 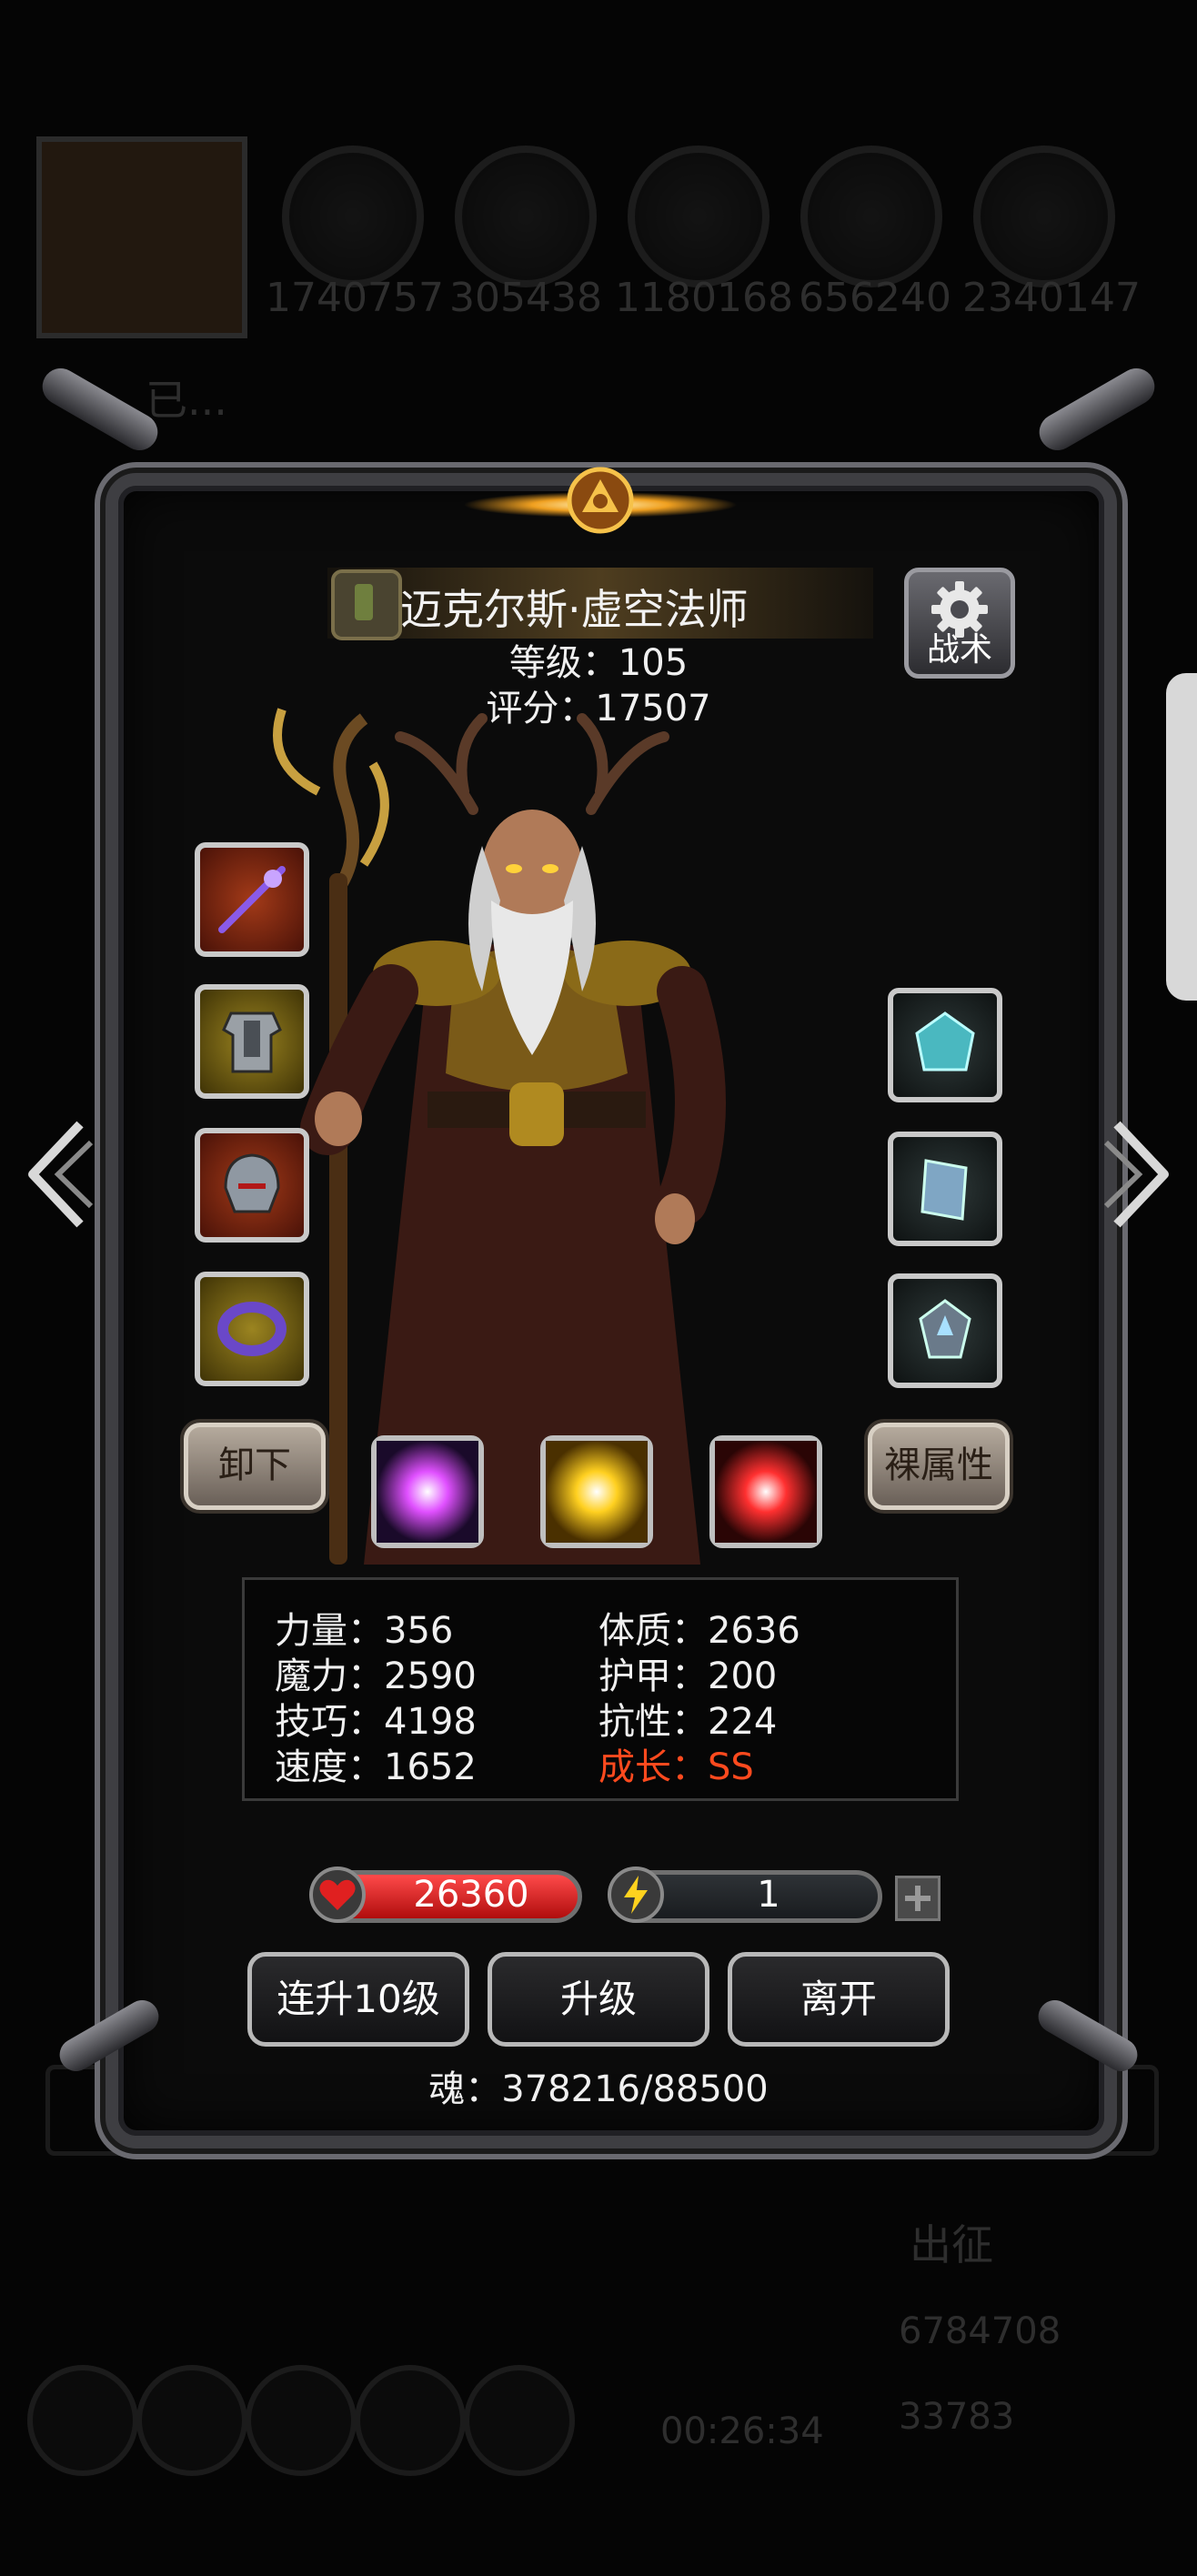 I want to click on emblem-icon, so click(x=945, y=1329).